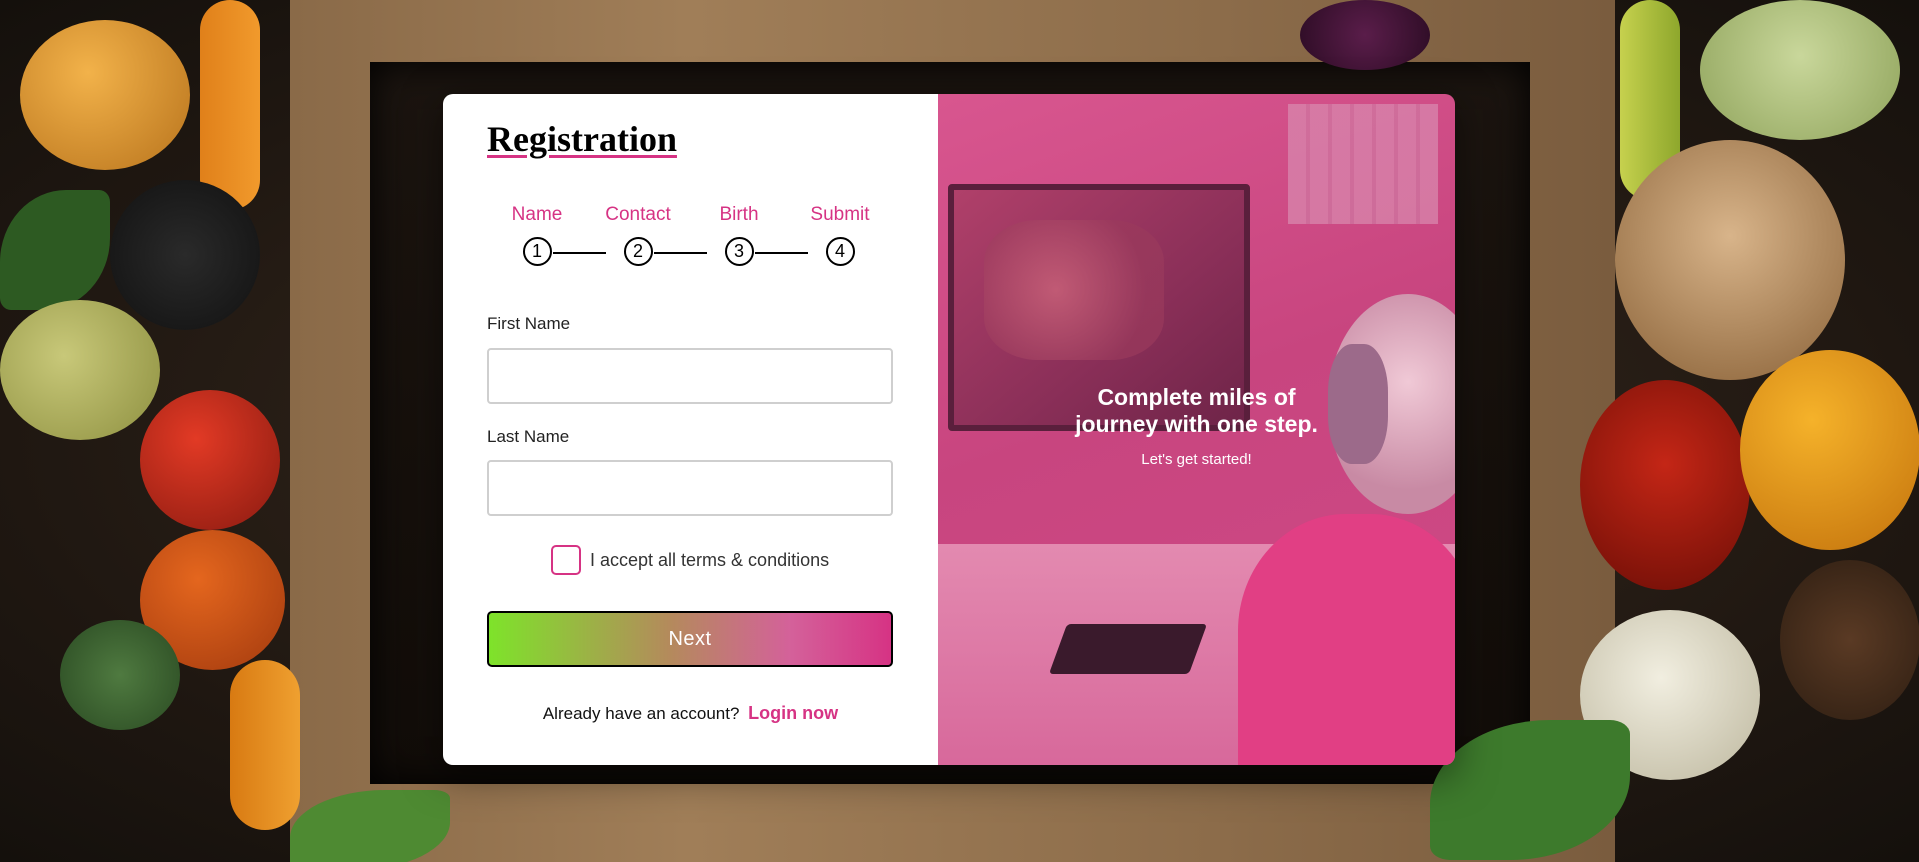 This screenshot has height=862, width=1919. I want to click on last-name-input, so click(690, 488).